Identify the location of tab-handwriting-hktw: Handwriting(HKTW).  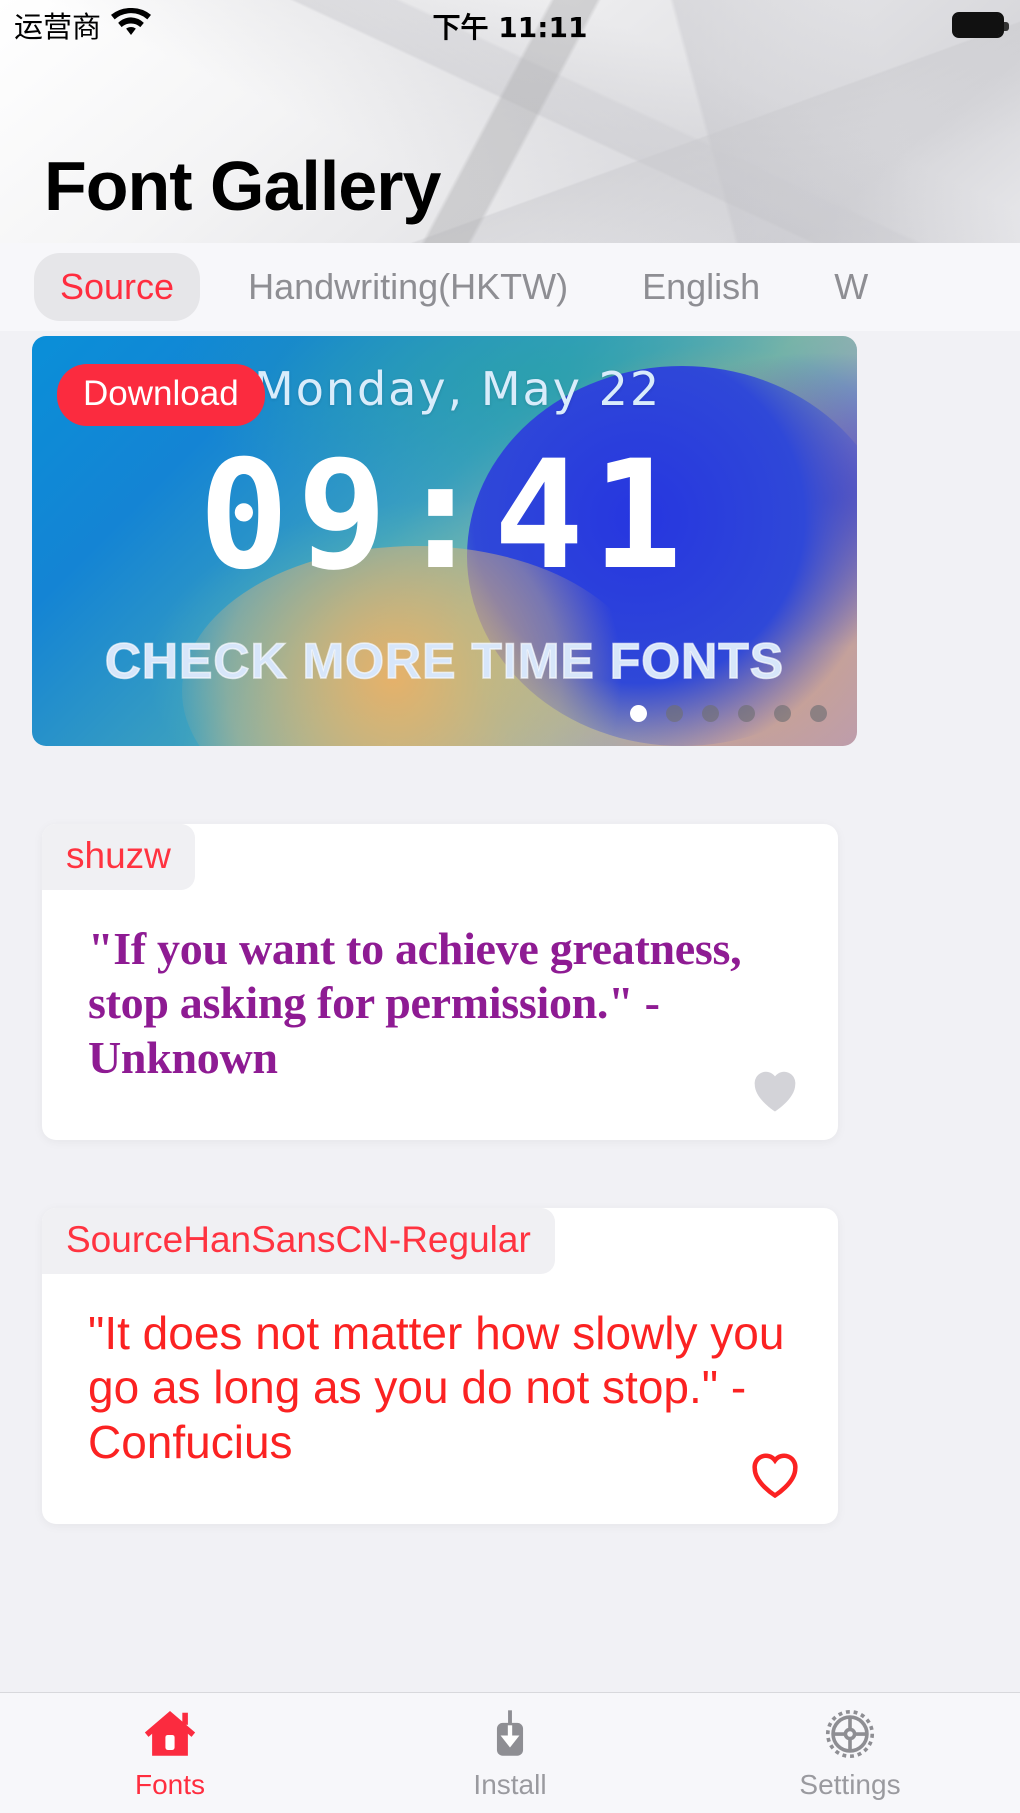
(408, 287).